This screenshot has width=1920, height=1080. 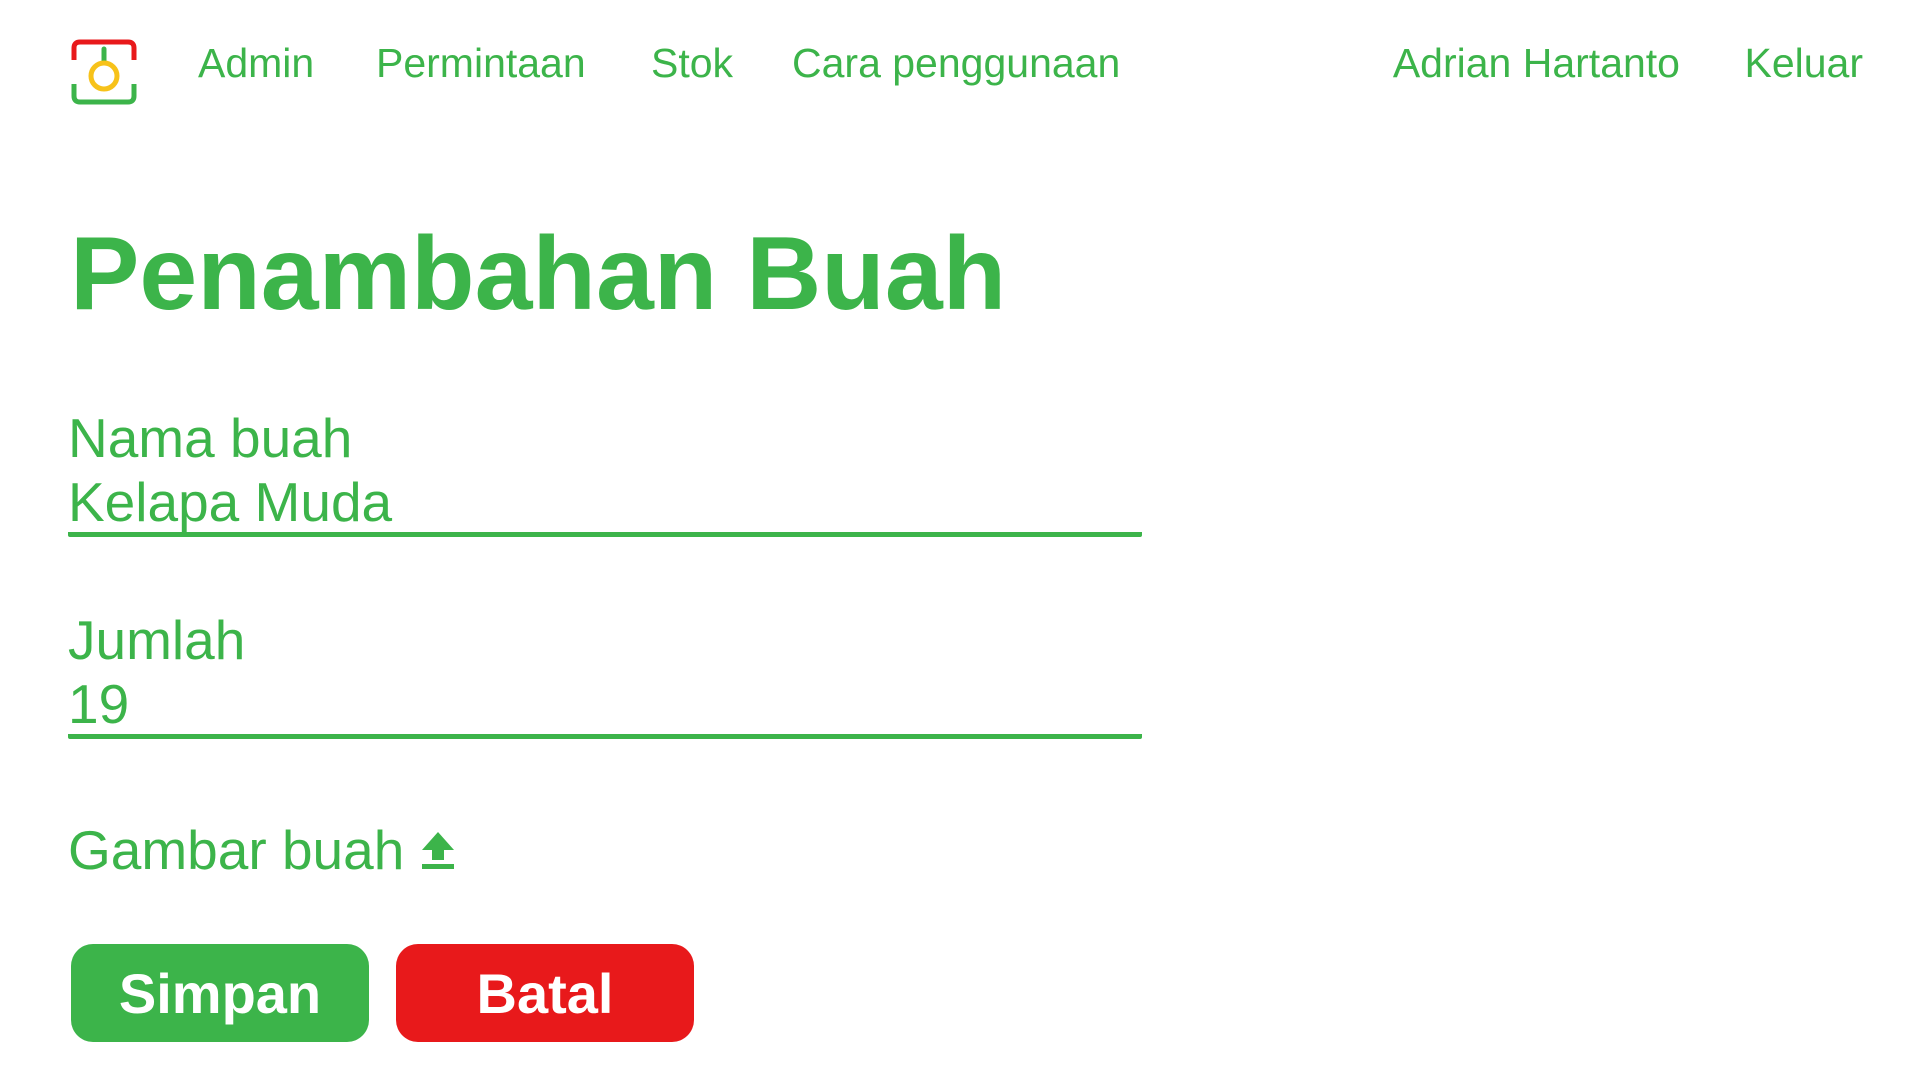 I want to click on cancel-button: Batal, so click(x=545, y=993).